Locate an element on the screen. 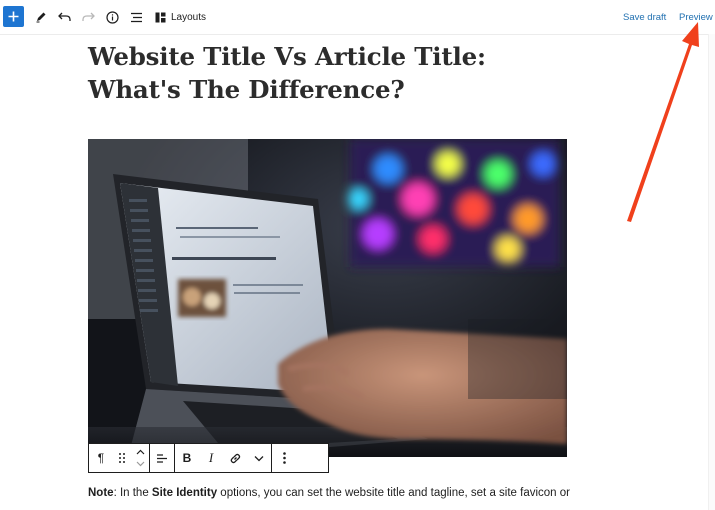 This screenshot has height=510, width=715. plus-icon is located at coordinates (13, 16).